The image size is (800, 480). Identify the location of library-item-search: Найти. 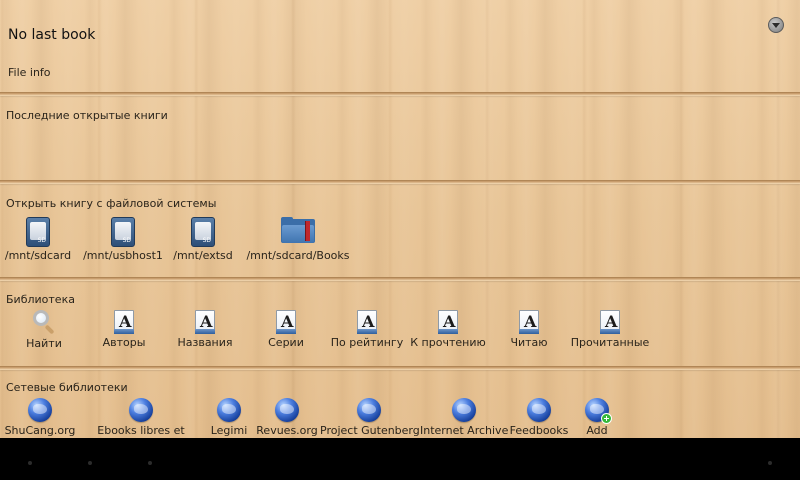
(44, 329).